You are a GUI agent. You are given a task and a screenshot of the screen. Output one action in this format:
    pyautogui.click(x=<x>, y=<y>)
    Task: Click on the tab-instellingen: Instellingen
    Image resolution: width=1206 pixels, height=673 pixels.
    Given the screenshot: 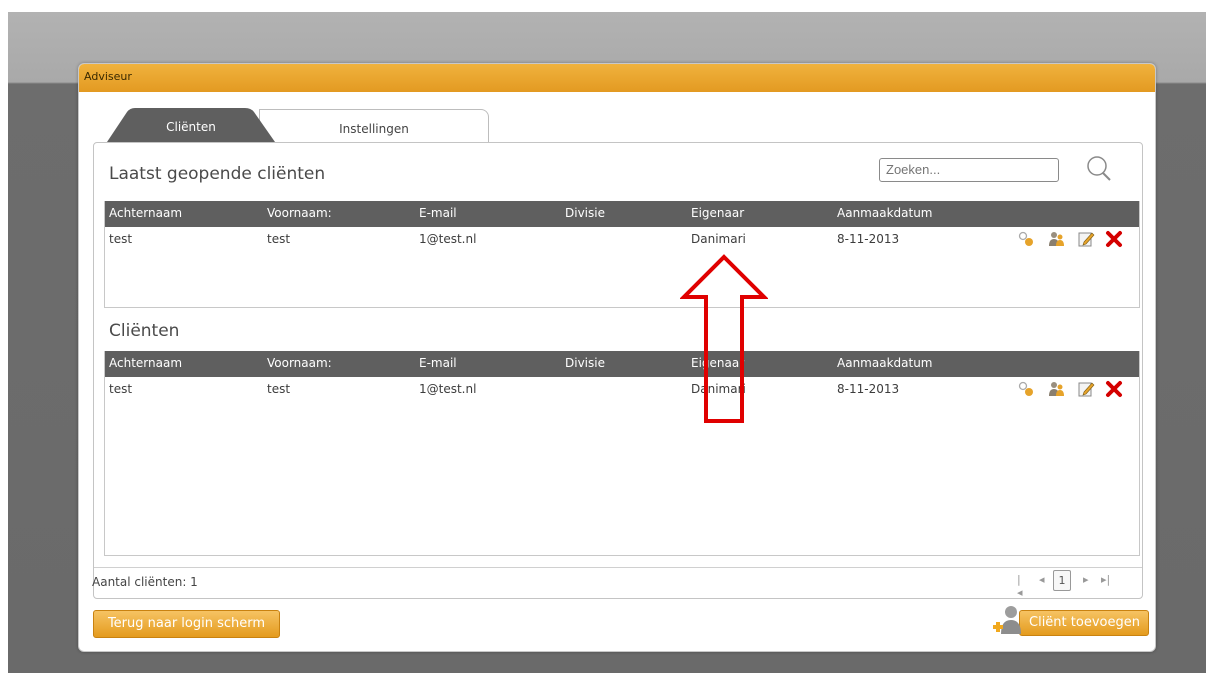 What is the action you would take?
    pyautogui.click(x=374, y=126)
    